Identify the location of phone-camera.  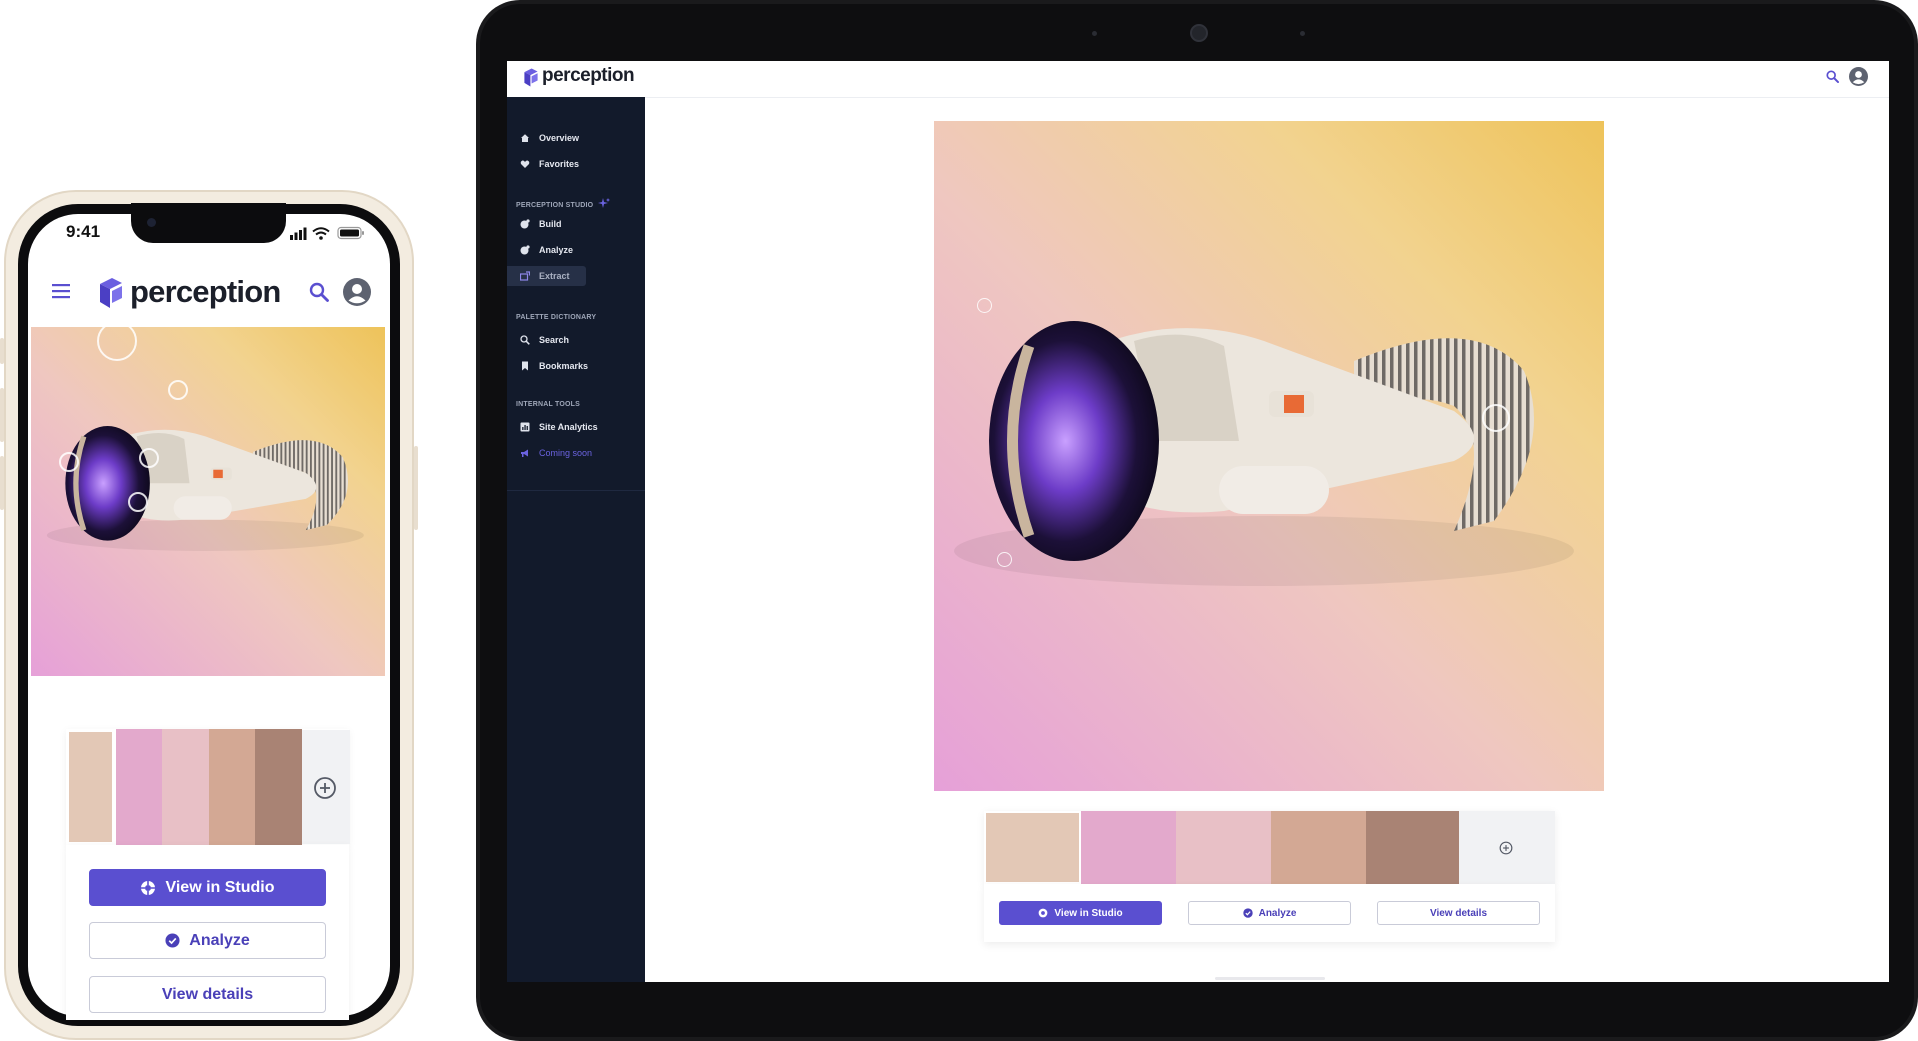
(151, 222).